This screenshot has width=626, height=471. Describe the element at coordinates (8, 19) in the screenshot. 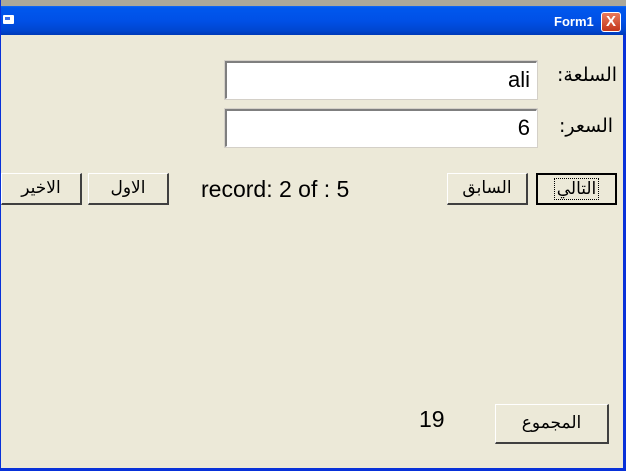

I see `app-icon` at that location.